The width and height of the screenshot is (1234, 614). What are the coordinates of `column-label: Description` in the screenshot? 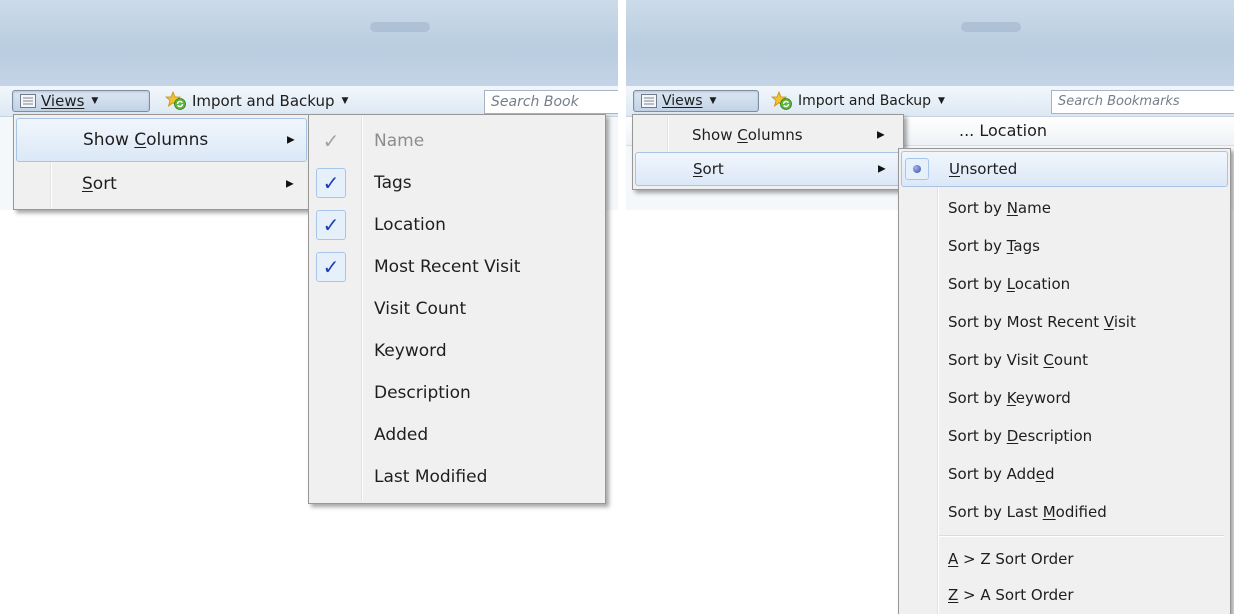 It's located at (422, 393).